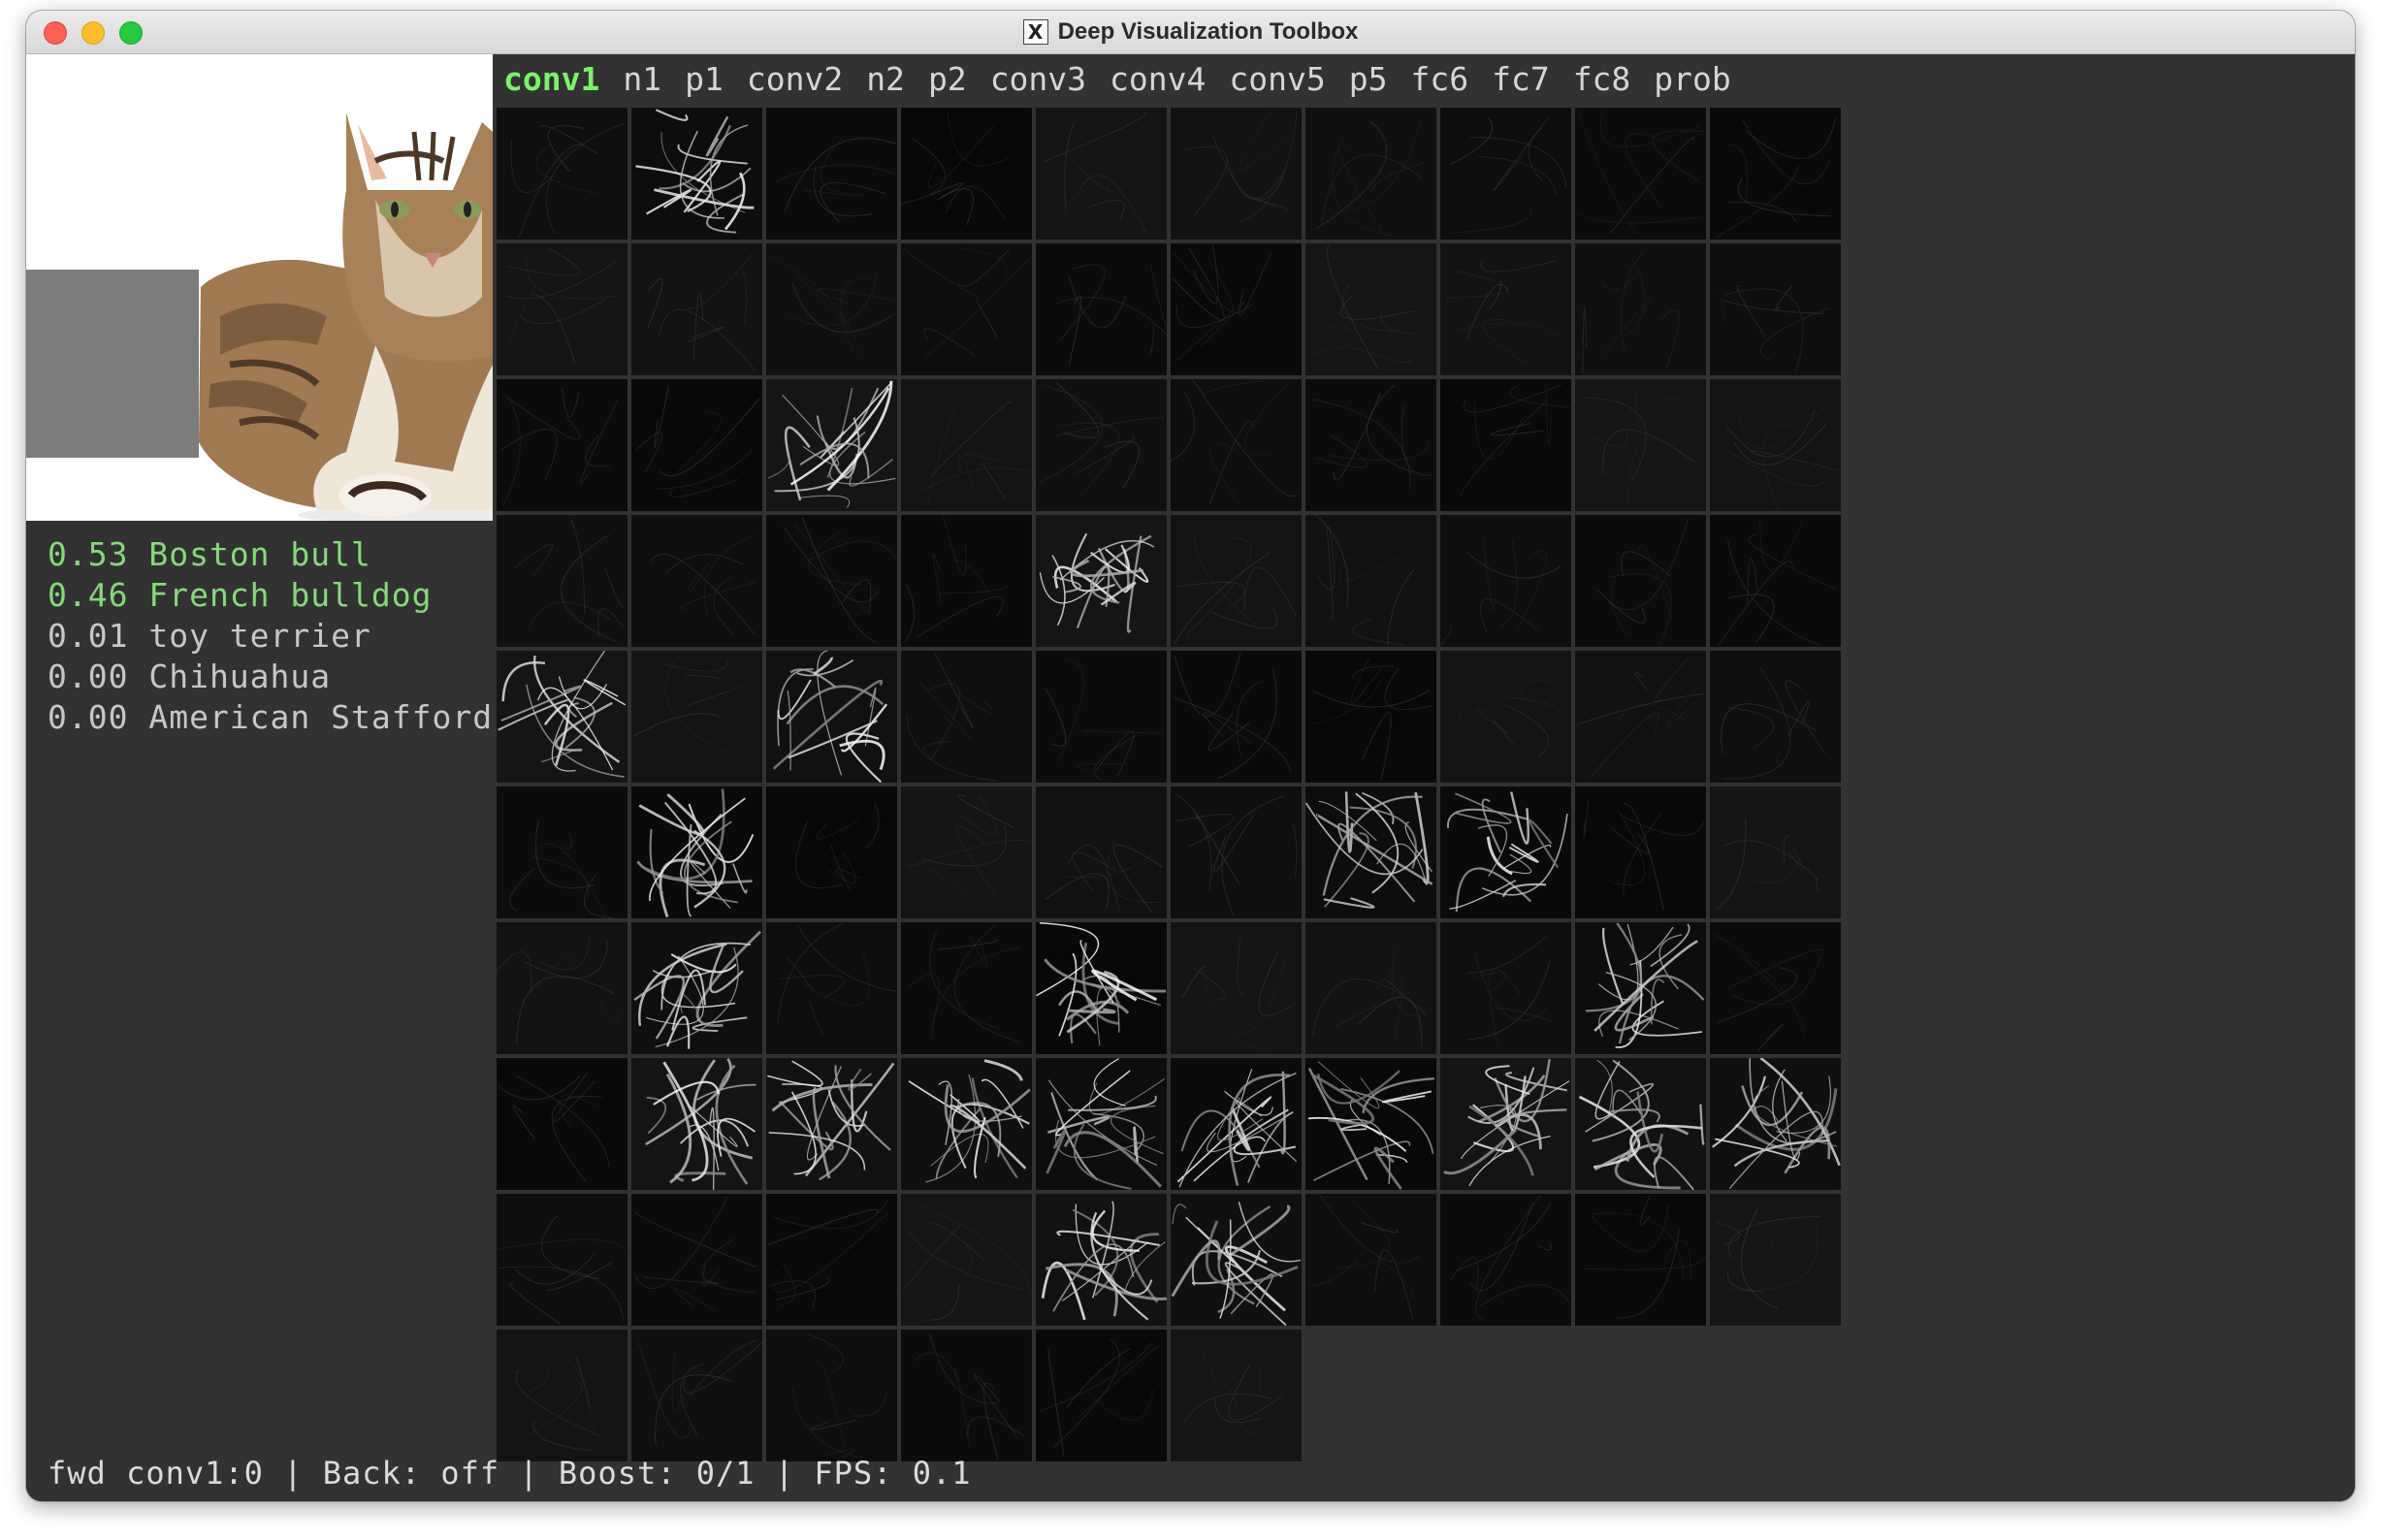 The width and height of the screenshot is (2382, 1540). Describe the element at coordinates (642, 79) in the screenshot. I see `layer-tab-n1: n1` at that location.